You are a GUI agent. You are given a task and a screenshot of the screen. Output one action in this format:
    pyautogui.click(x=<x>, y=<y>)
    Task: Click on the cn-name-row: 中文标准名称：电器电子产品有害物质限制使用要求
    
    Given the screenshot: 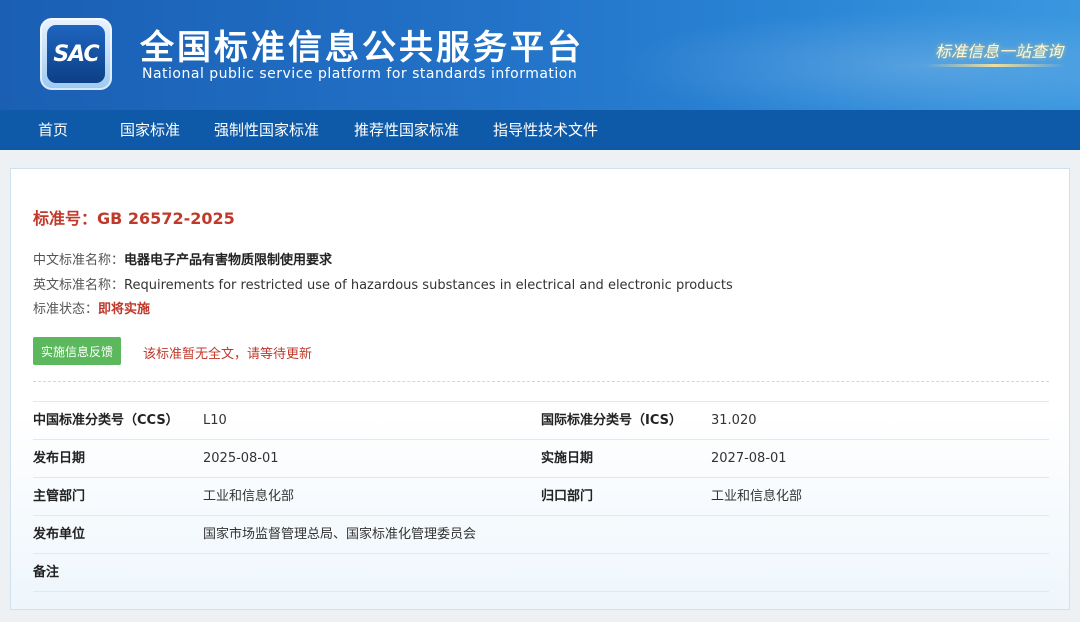 What is the action you would take?
    pyautogui.click(x=182, y=258)
    